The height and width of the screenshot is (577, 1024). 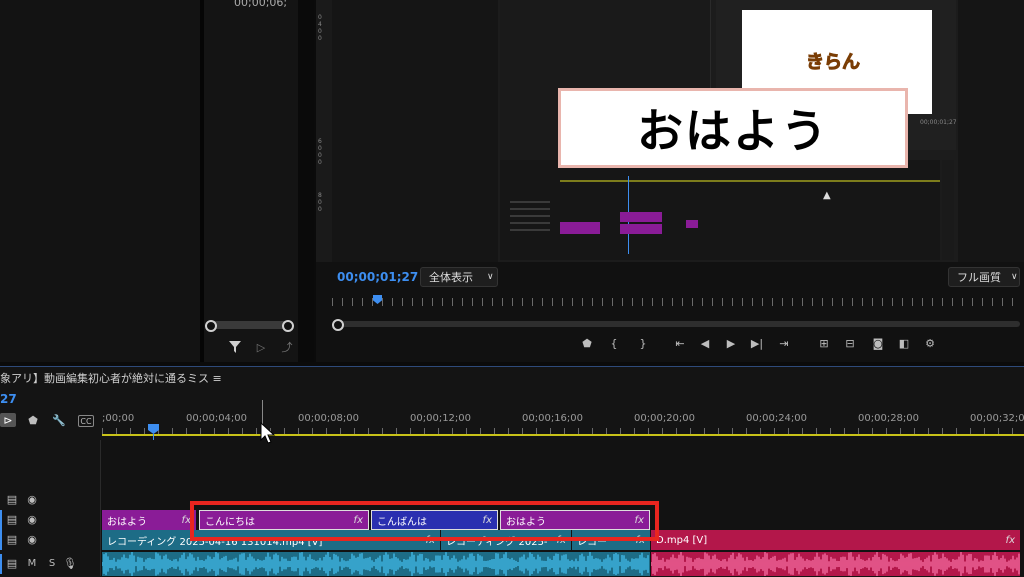 What do you see at coordinates (665, 418) in the screenshot?
I see `ruler-label: 00;00;20;00` at bounding box center [665, 418].